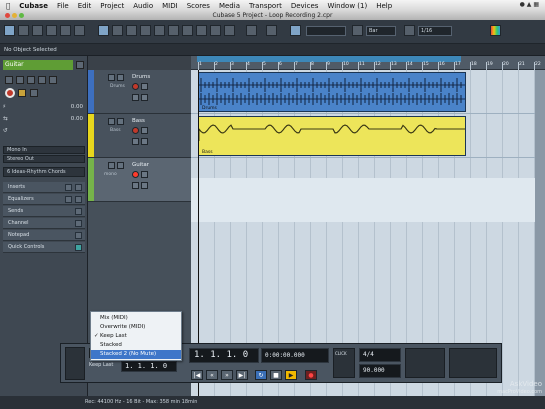 The width and height of the screenshot is (545, 409). Describe the element at coordinates (138, 121) in the screenshot. I see `track-name: Bass` at that location.